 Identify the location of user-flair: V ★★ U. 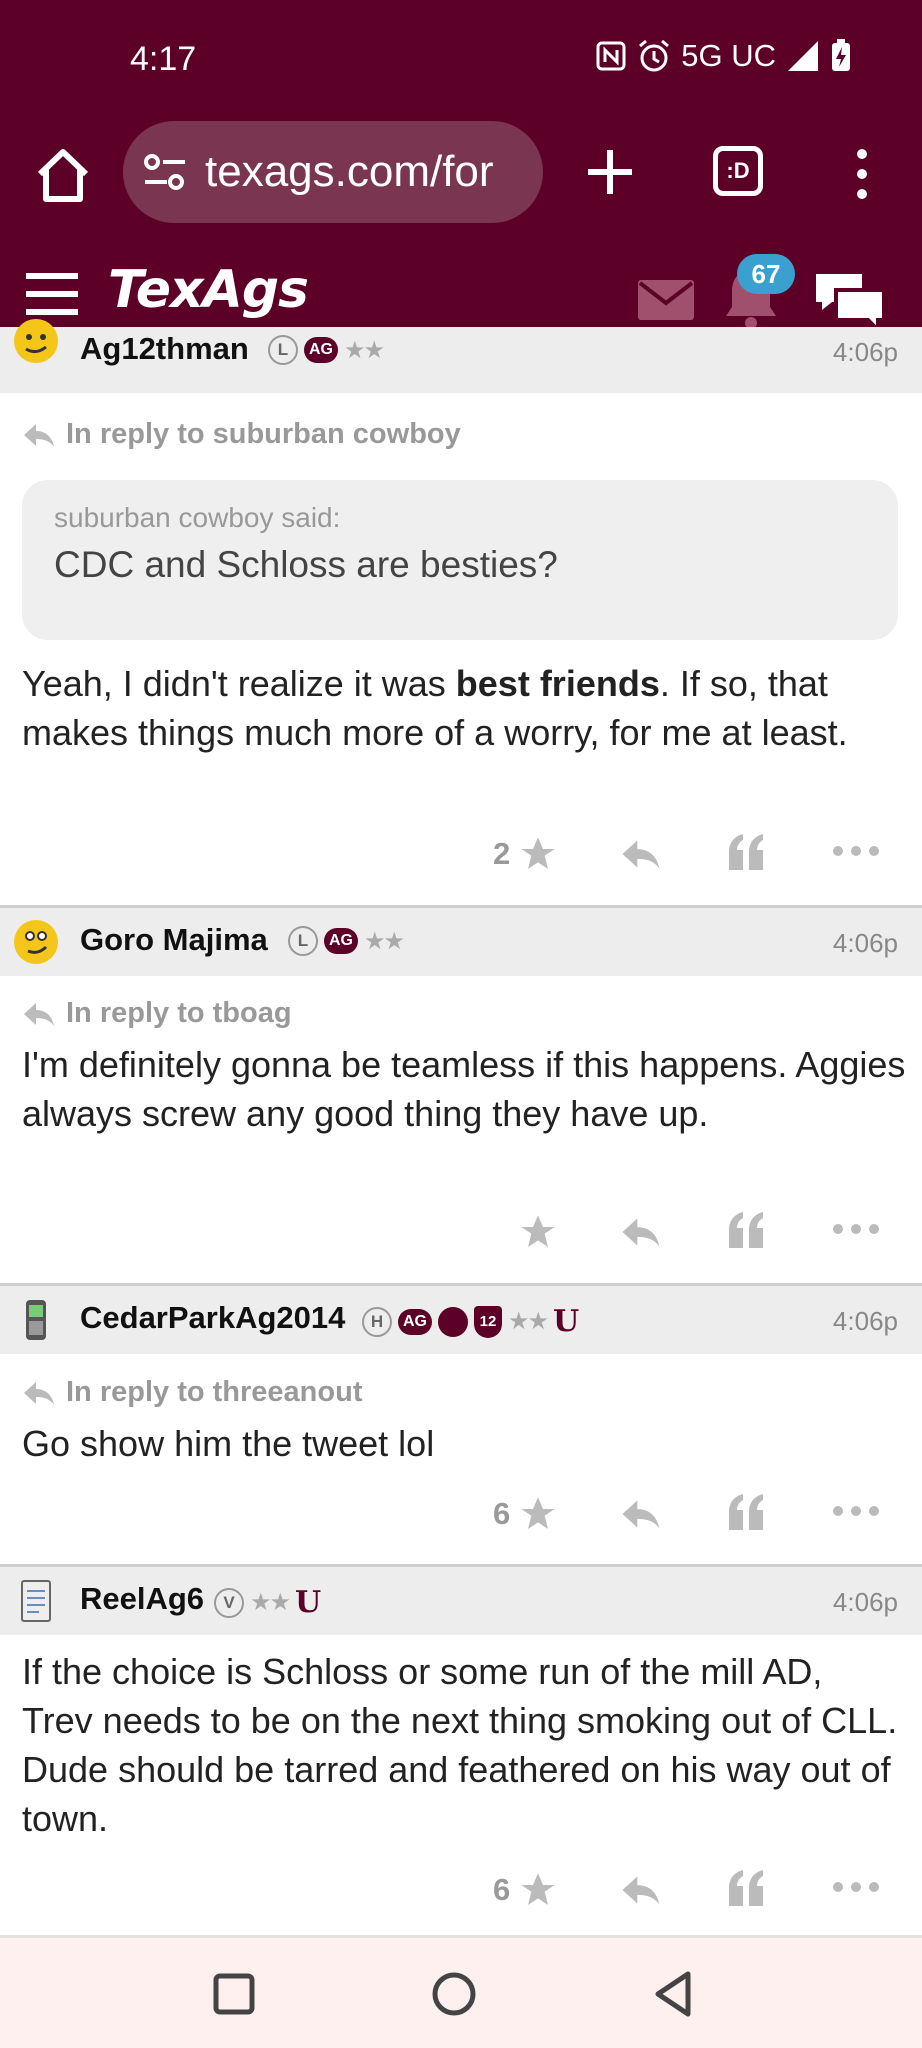
(267, 1602).